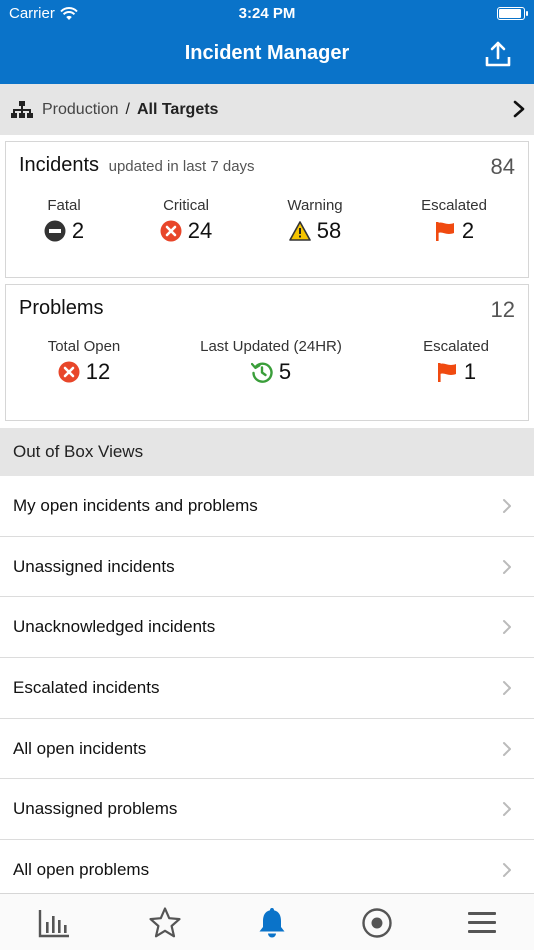 Image resolution: width=534 pixels, height=950 pixels. Describe the element at coordinates (114, 627) in the screenshot. I see `list-item-label: Unacknowledged incidents` at that location.